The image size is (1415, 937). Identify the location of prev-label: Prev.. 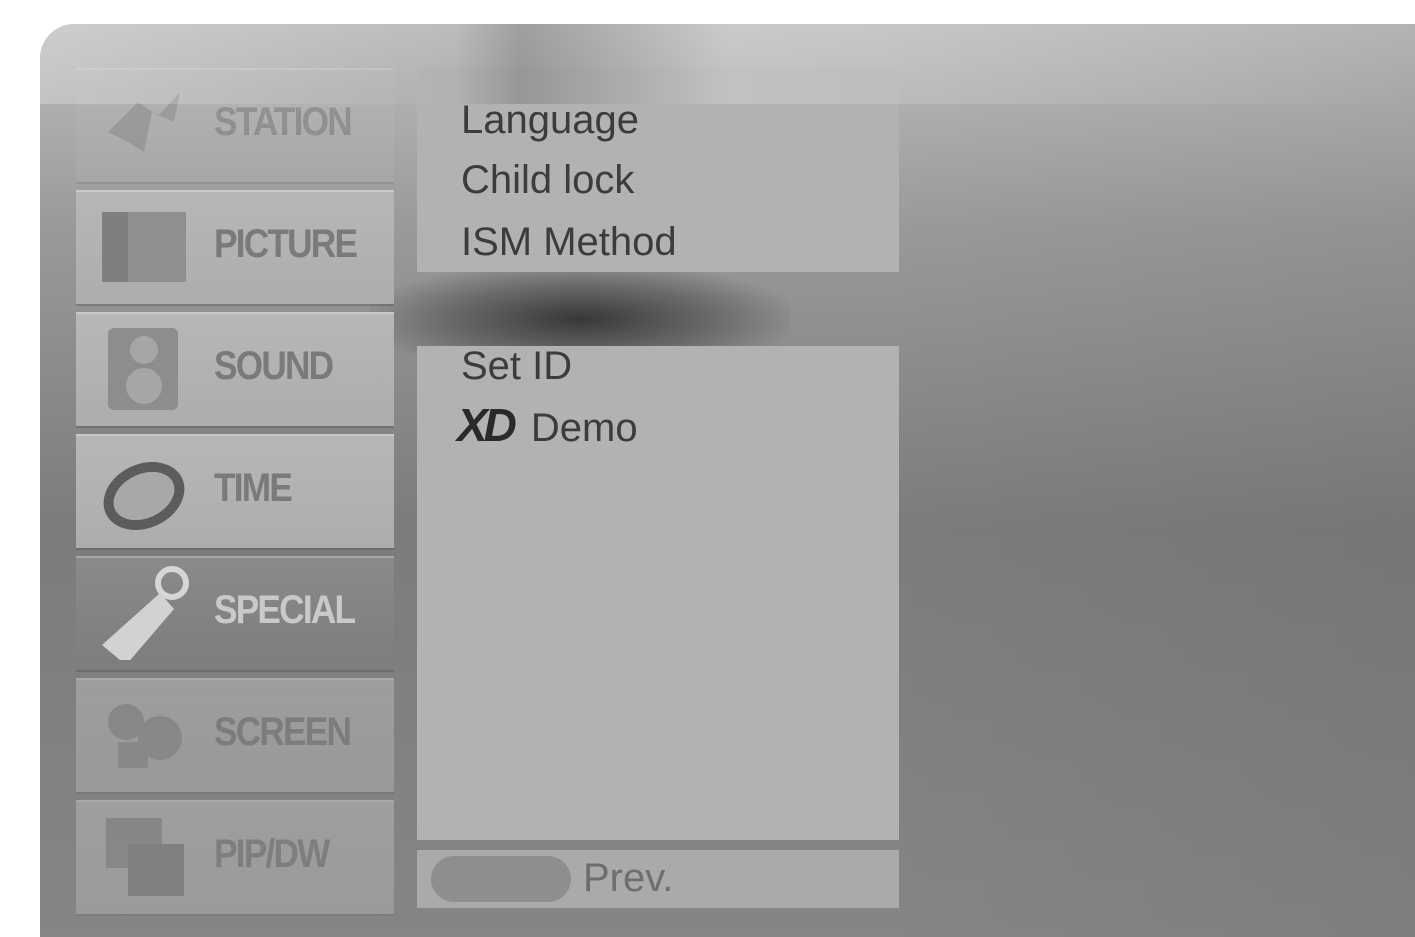
(628, 878).